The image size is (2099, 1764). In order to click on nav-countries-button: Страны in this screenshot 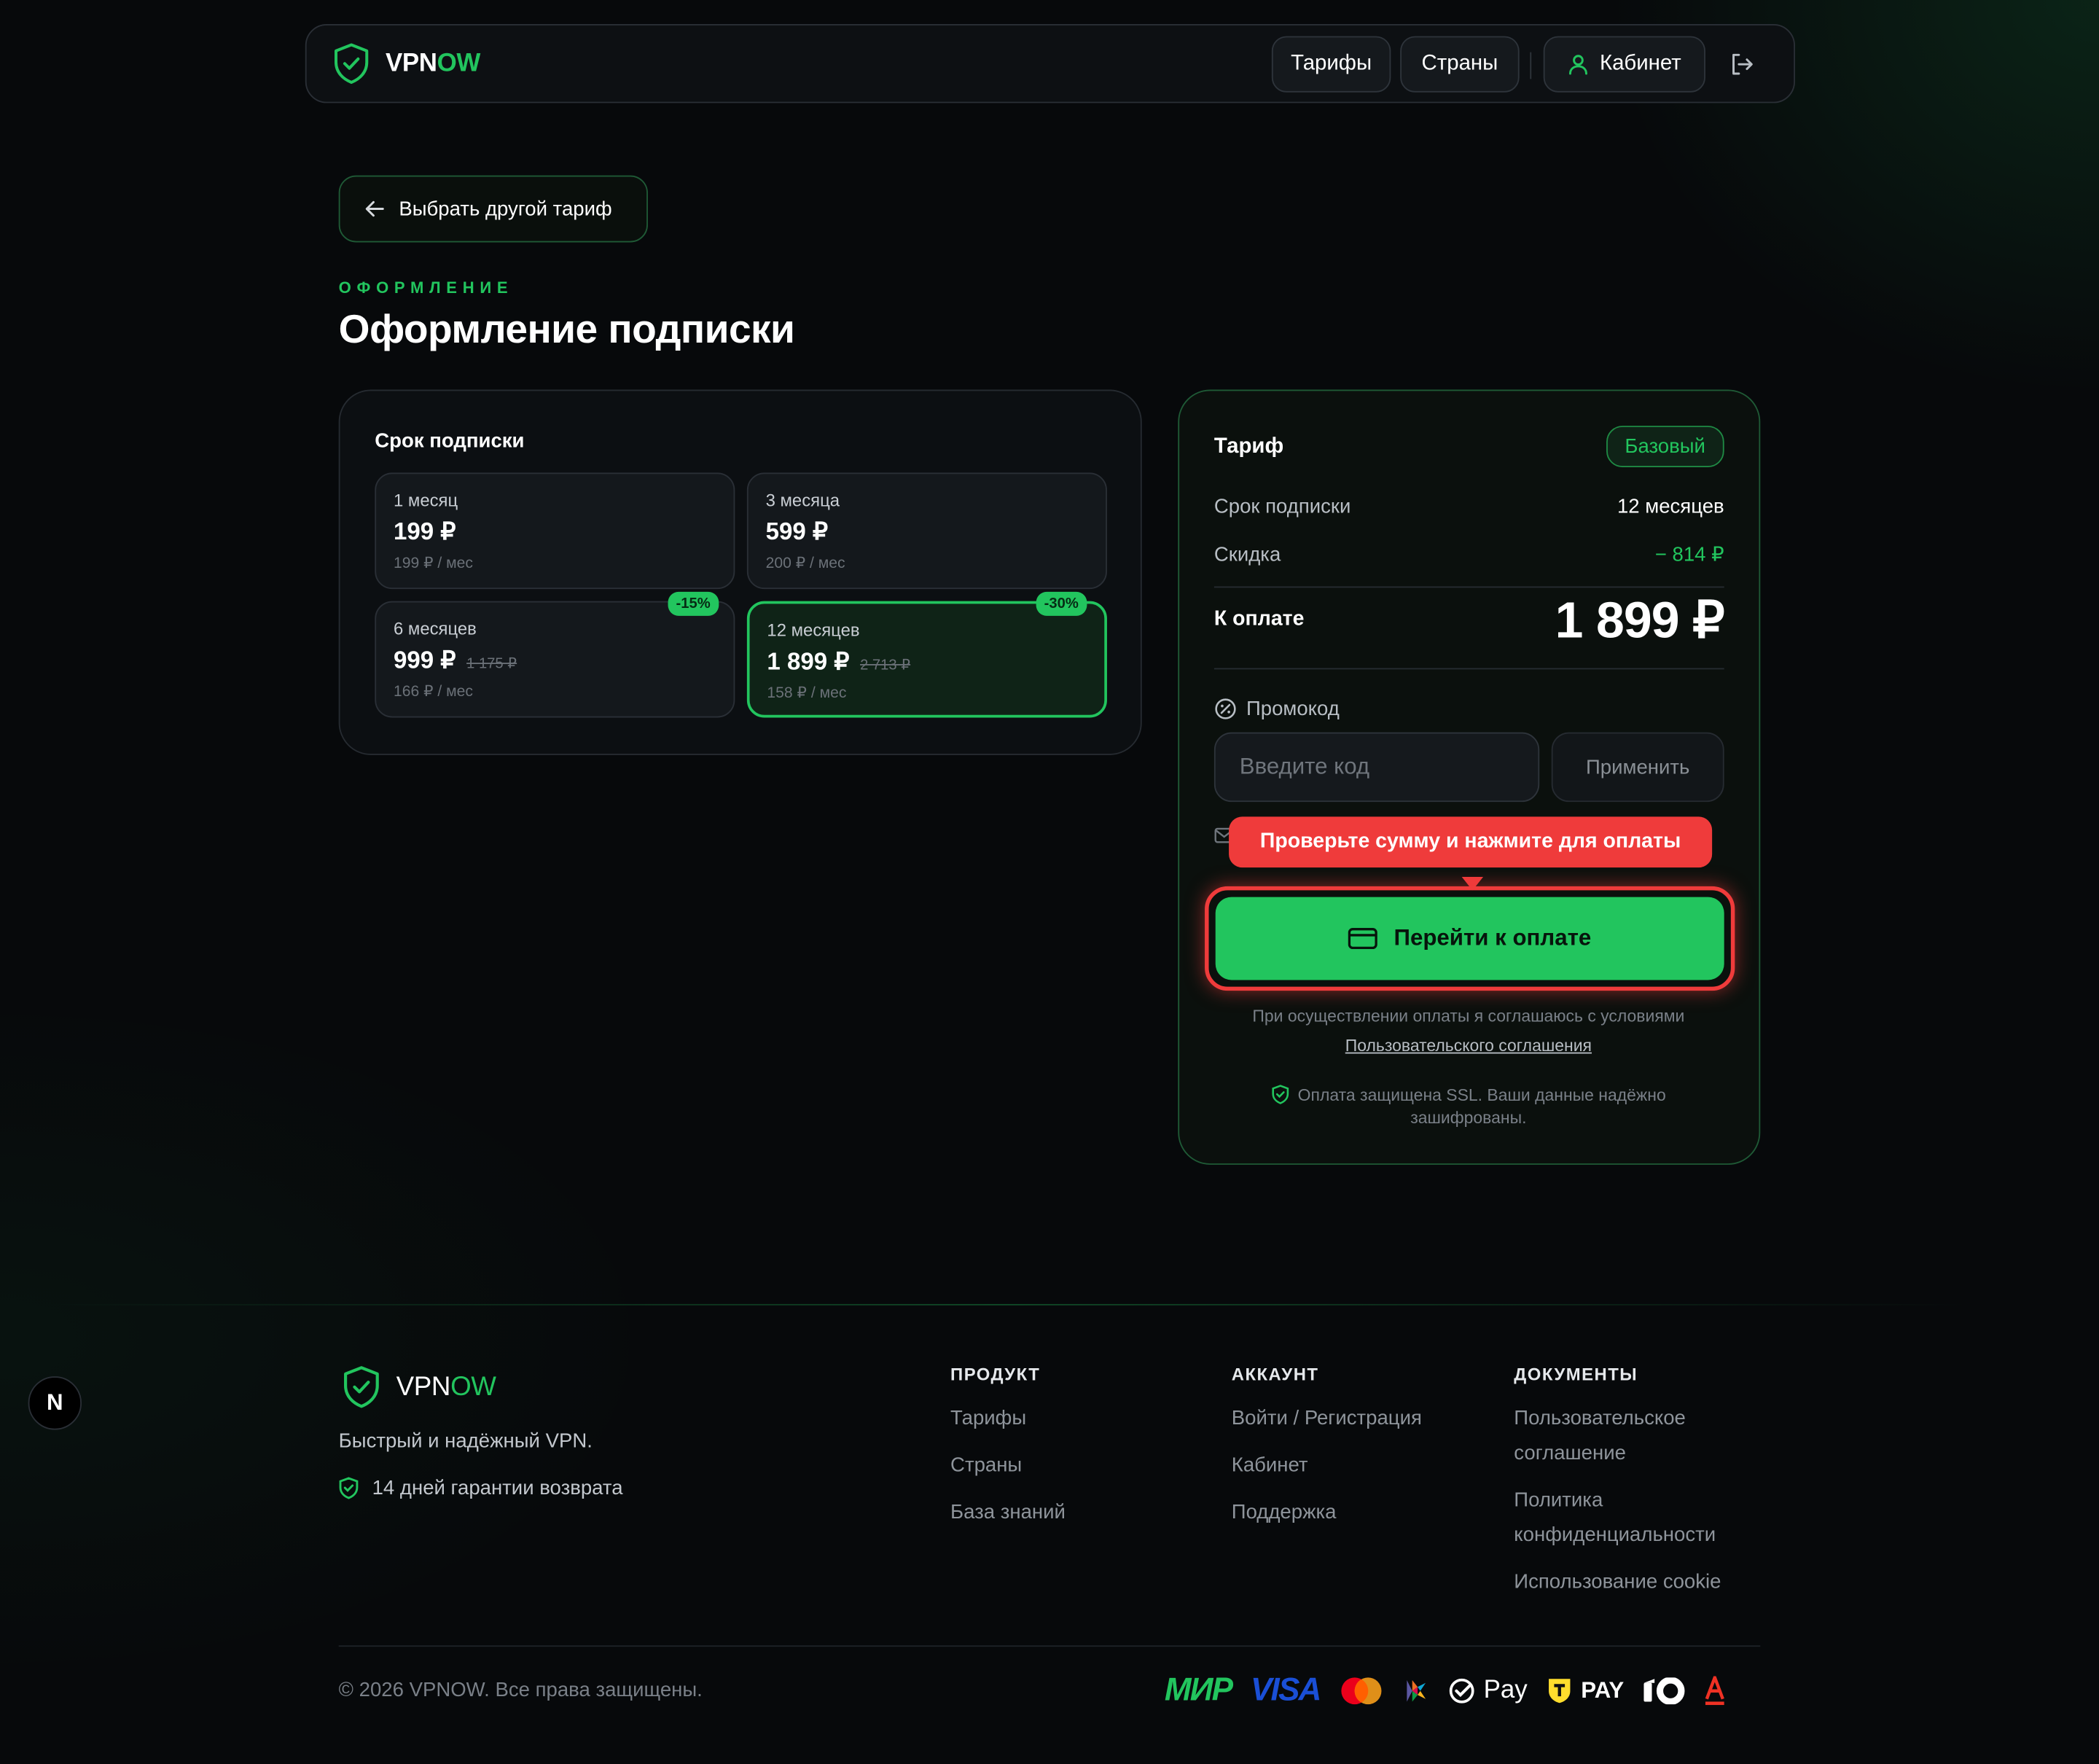, I will do `click(1460, 64)`.